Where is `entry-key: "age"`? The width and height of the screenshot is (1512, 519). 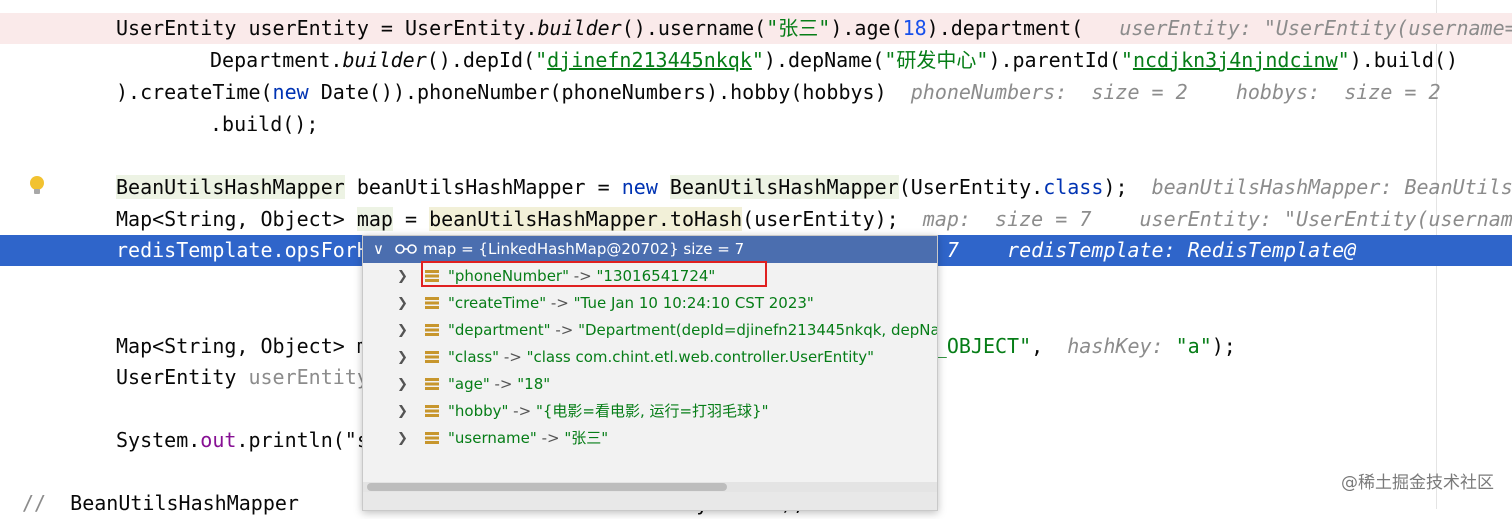
entry-key: "age" is located at coordinates (469, 384).